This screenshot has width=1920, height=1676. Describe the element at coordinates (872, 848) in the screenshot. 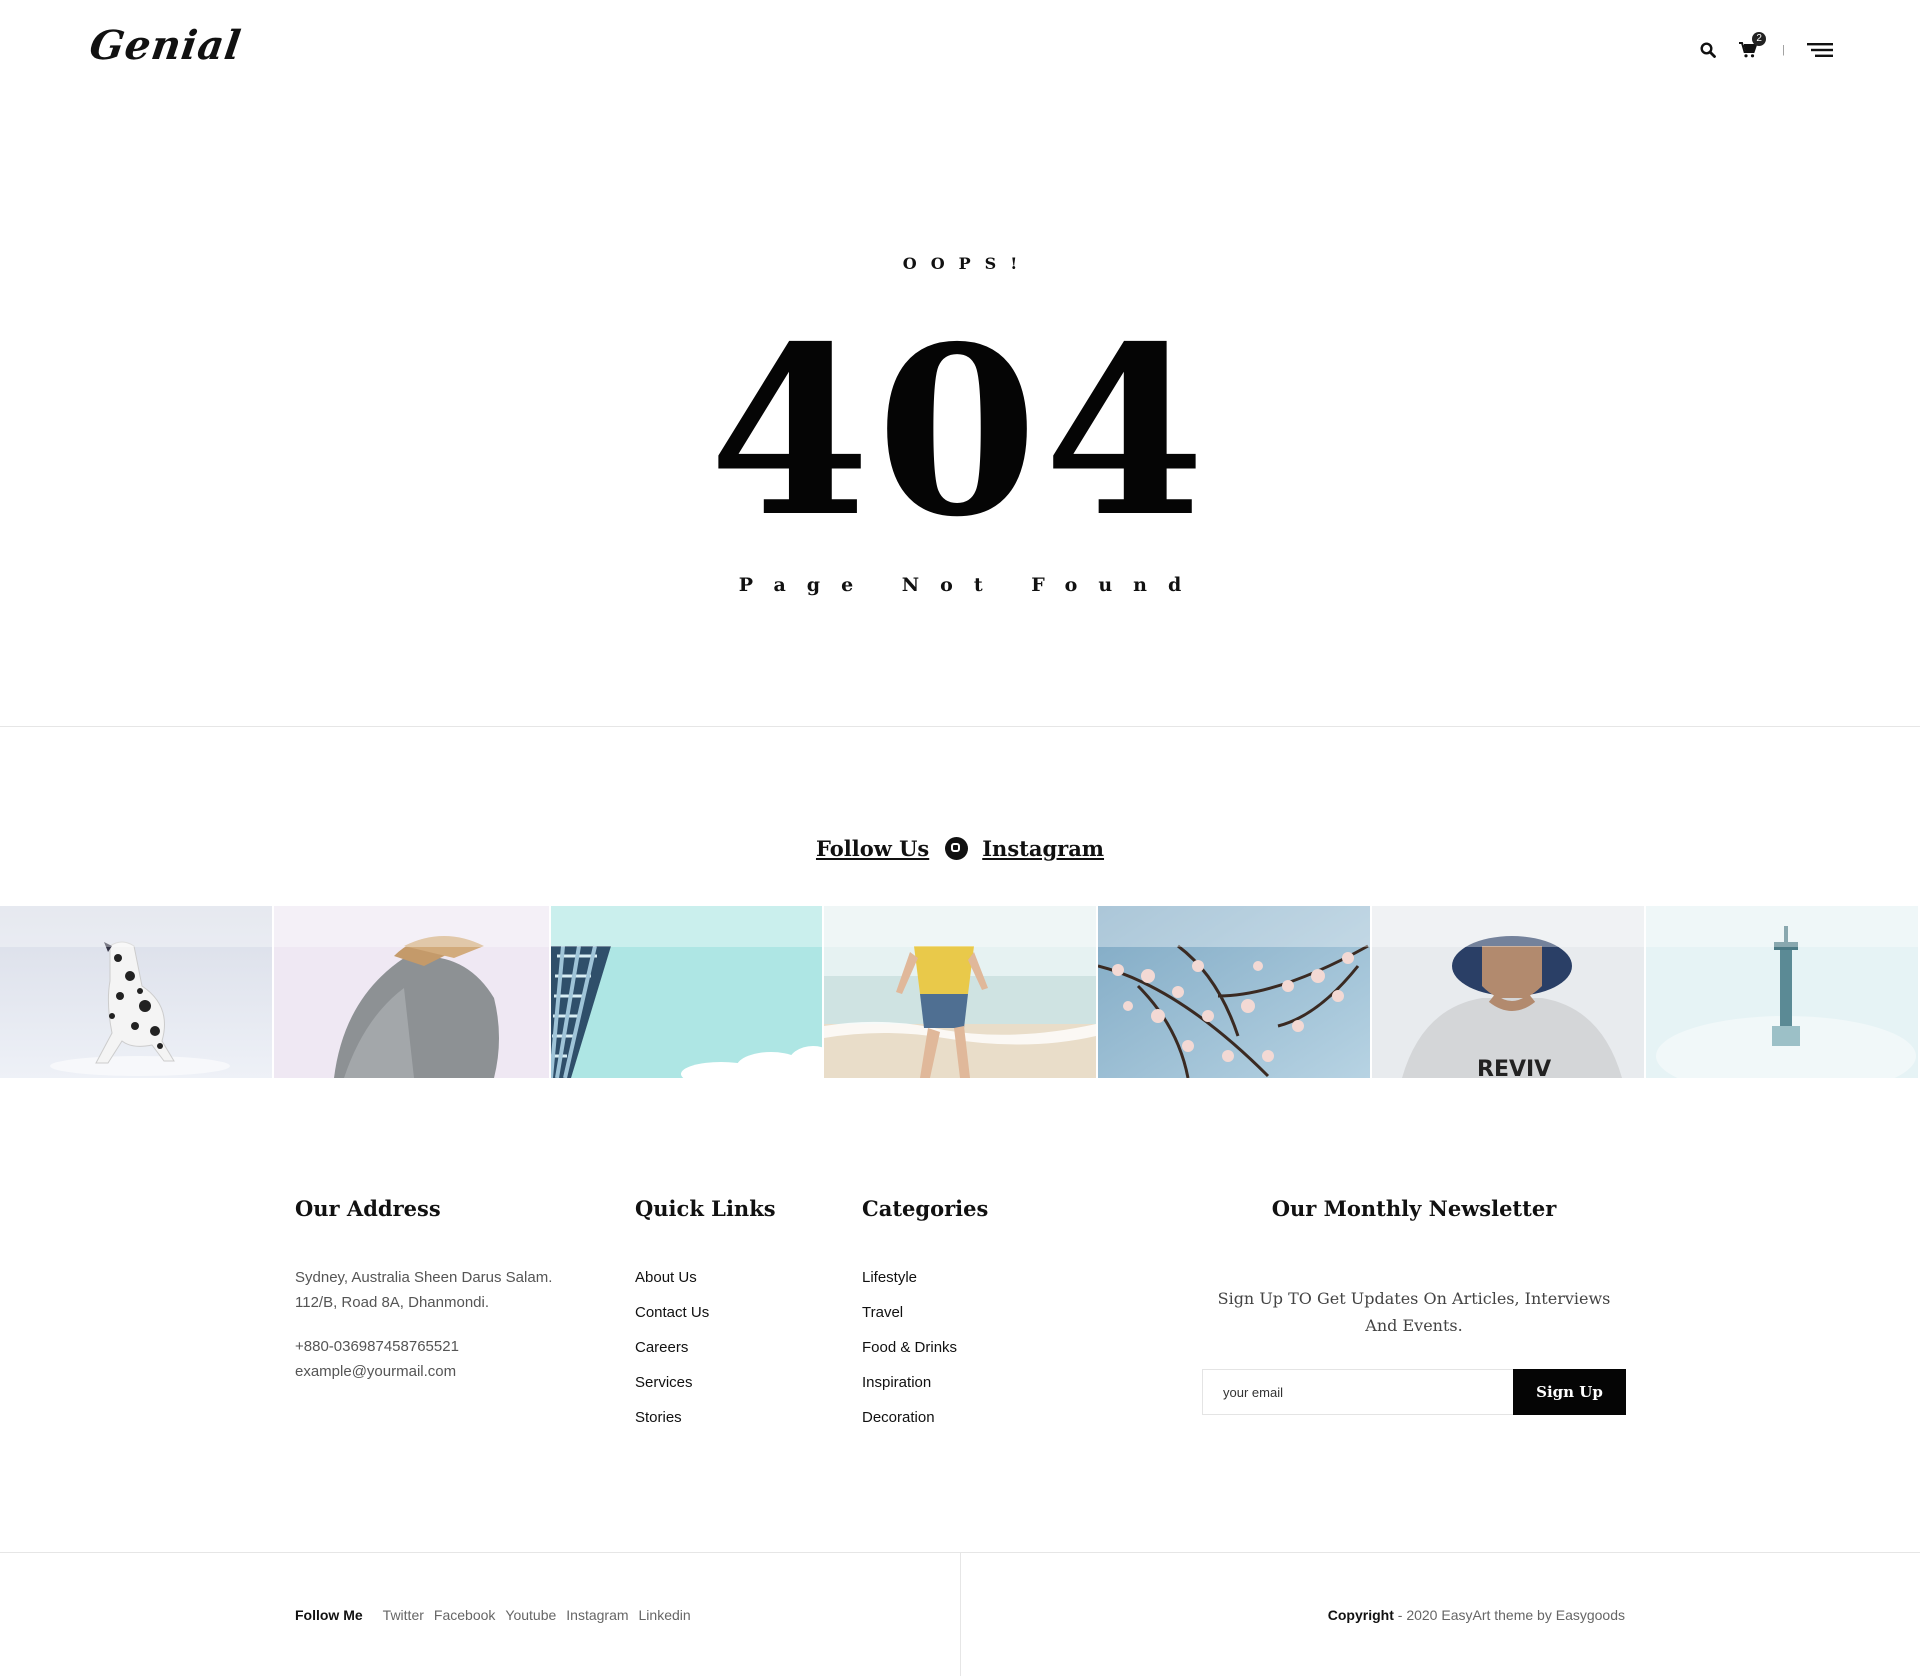

I see `follow-us-link: Follow Us` at that location.